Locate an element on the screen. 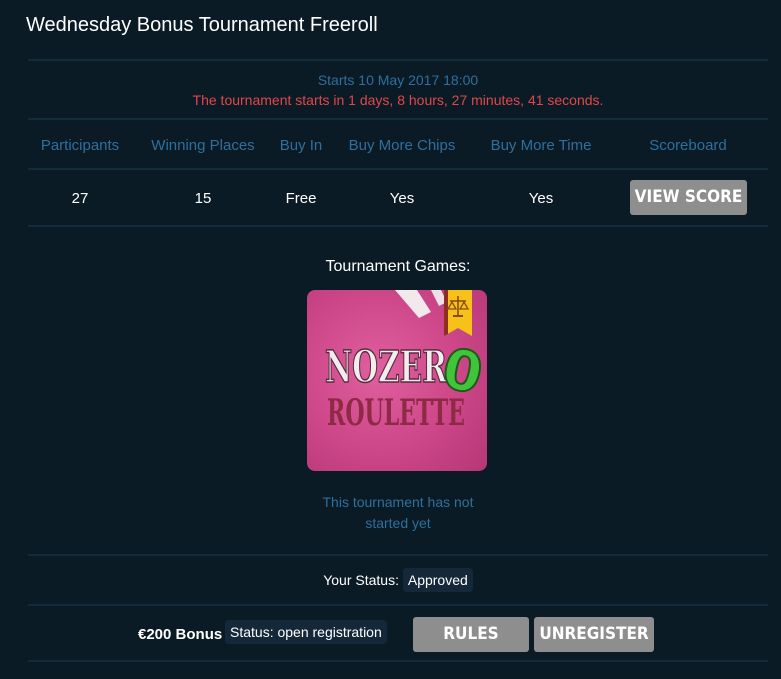 The height and width of the screenshot is (679, 781). buy-more-time-value: Yes is located at coordinates (541, 198).